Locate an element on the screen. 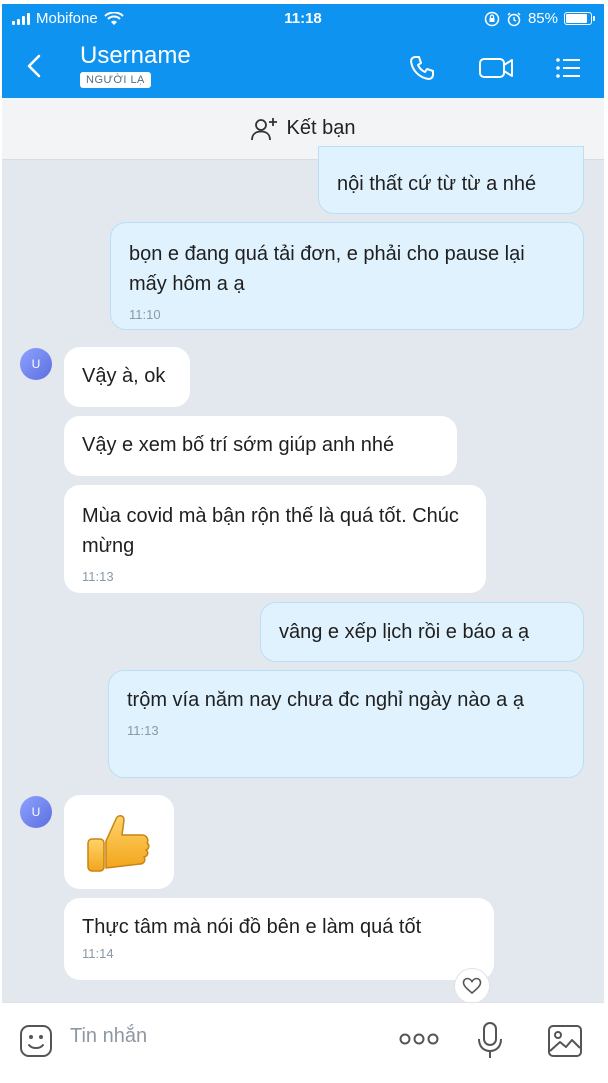 This screenshot has width=608, height=1083. thumbs-up-sticker-icon is located at coordinates (118, 843).